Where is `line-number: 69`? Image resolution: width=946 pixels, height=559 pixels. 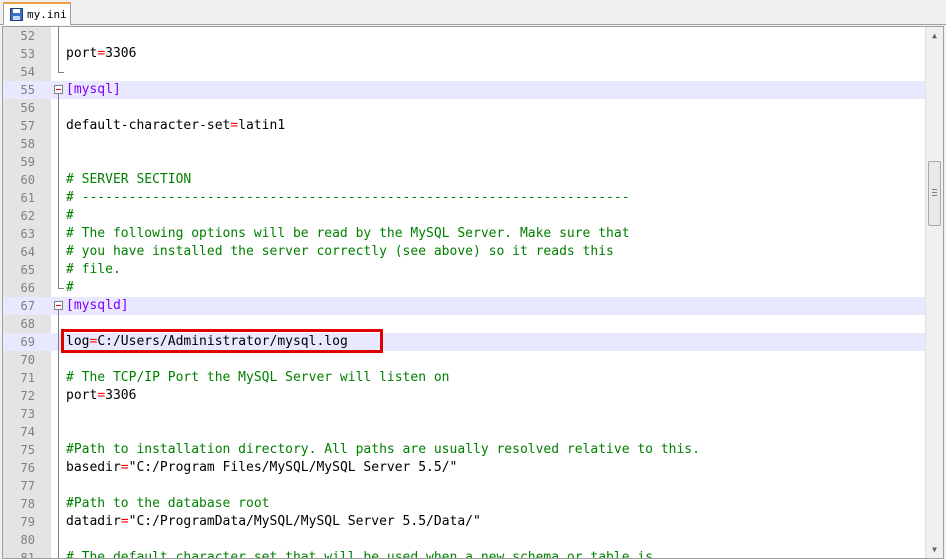
line-number: 69 is located at coordinates (27, 342).